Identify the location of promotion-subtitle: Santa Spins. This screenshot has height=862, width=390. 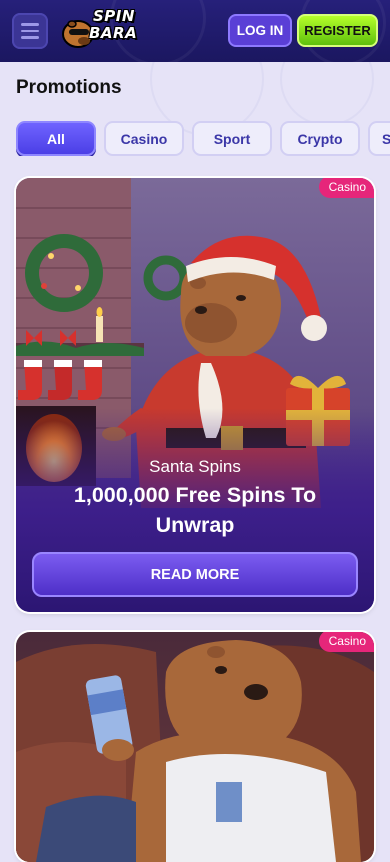
(195, 466).